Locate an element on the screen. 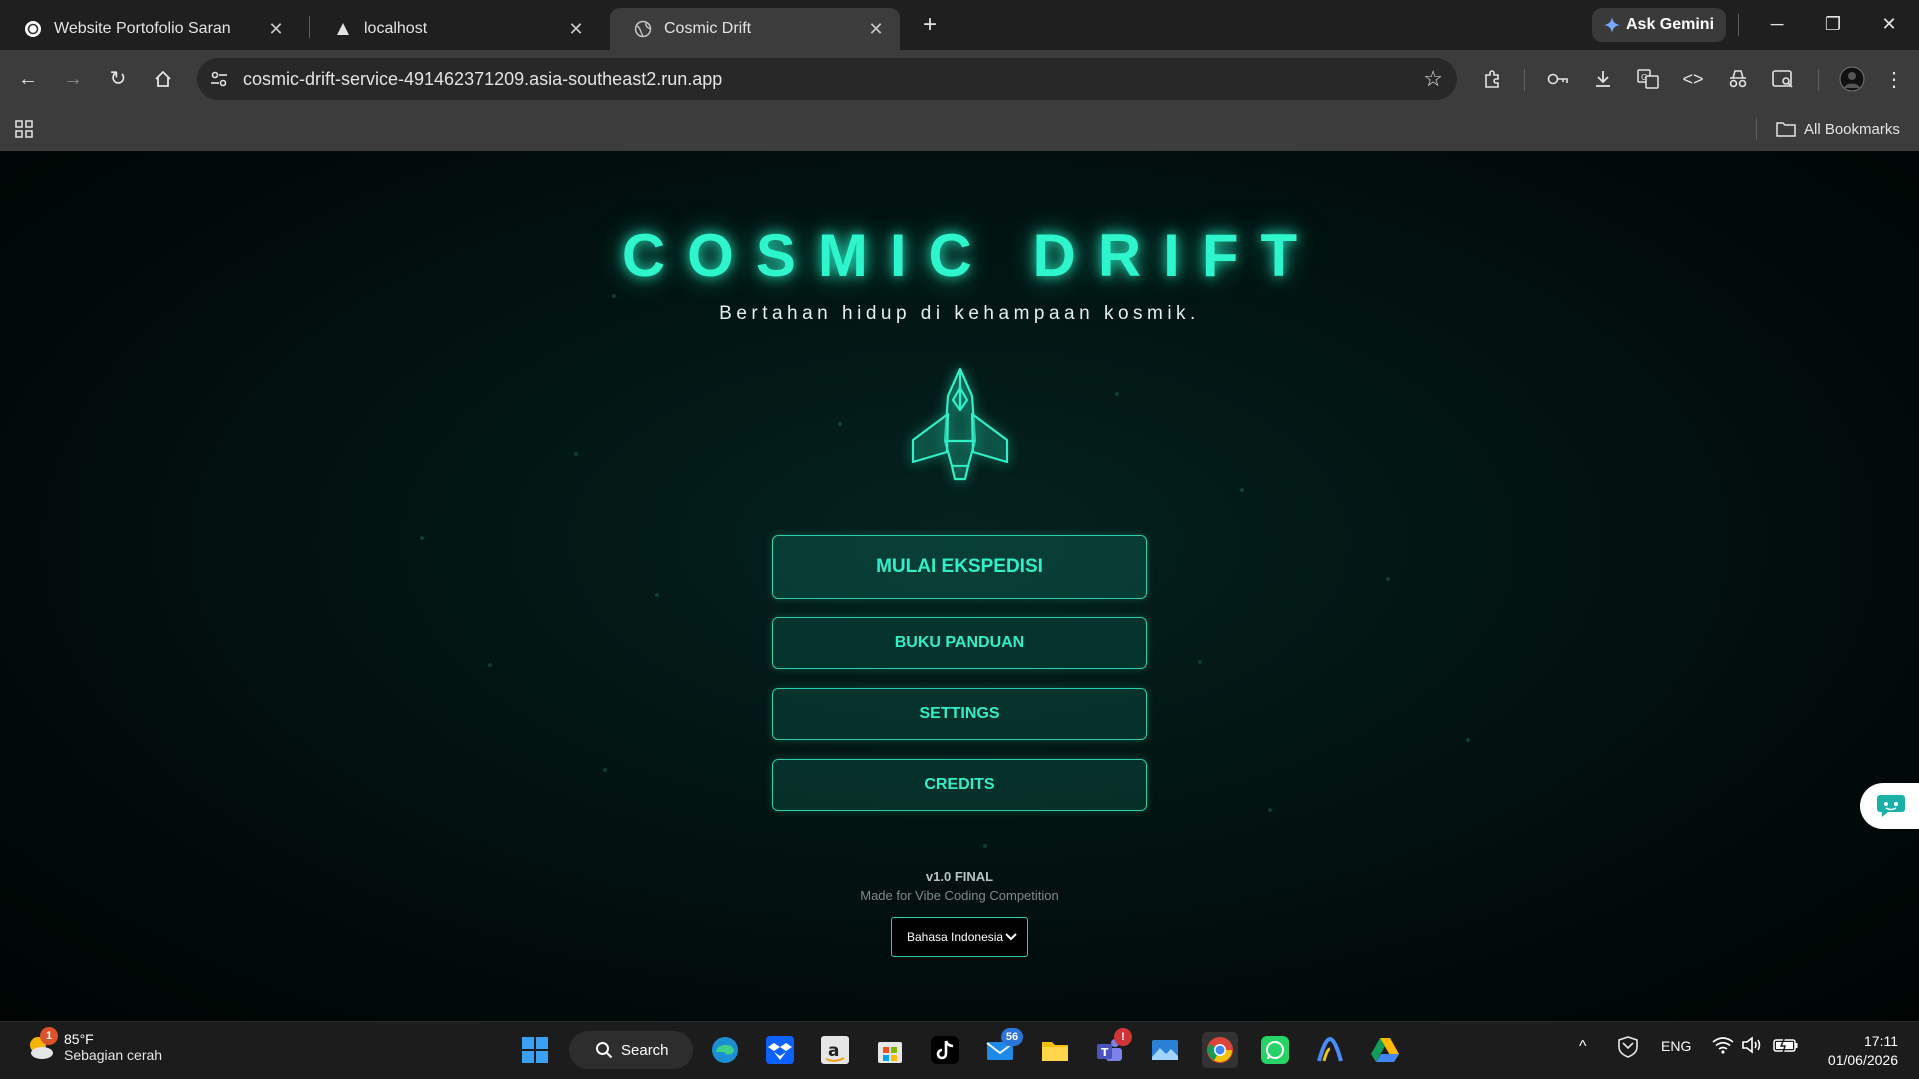 Image resolution: width=1919 pixels, height=1079 pixels. weather-widget: 1 85°F Sebagian cerah is located at coordinates (93, 1045).